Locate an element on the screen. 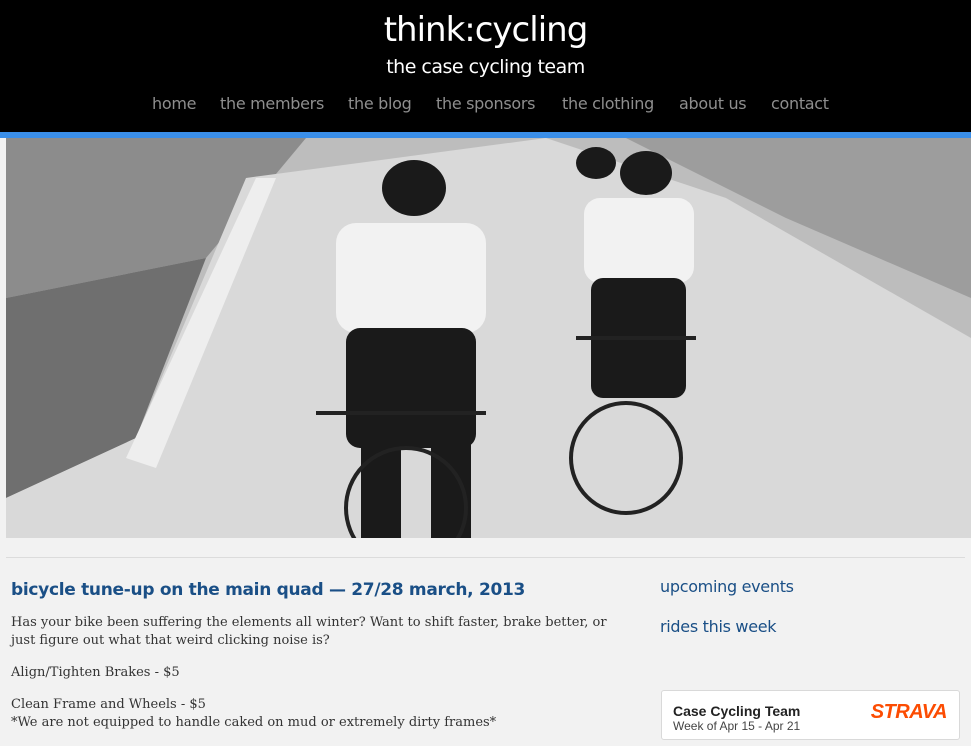 The image size is (971, 746). strava-week: Week of Apr 15 - Apr 21 is located at coordinates (737, 726).